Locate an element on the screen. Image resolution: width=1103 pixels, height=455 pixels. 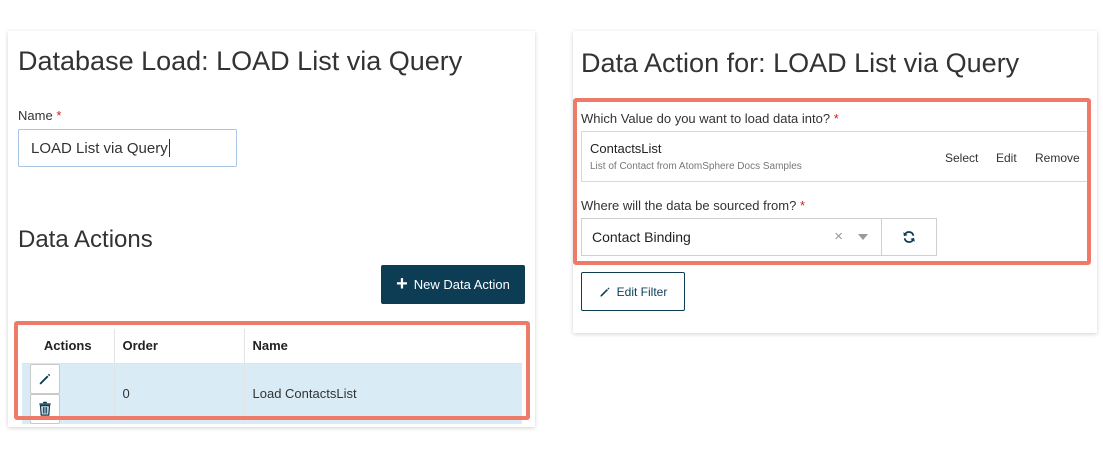
trash-icon is located at coordinates (45, 408).